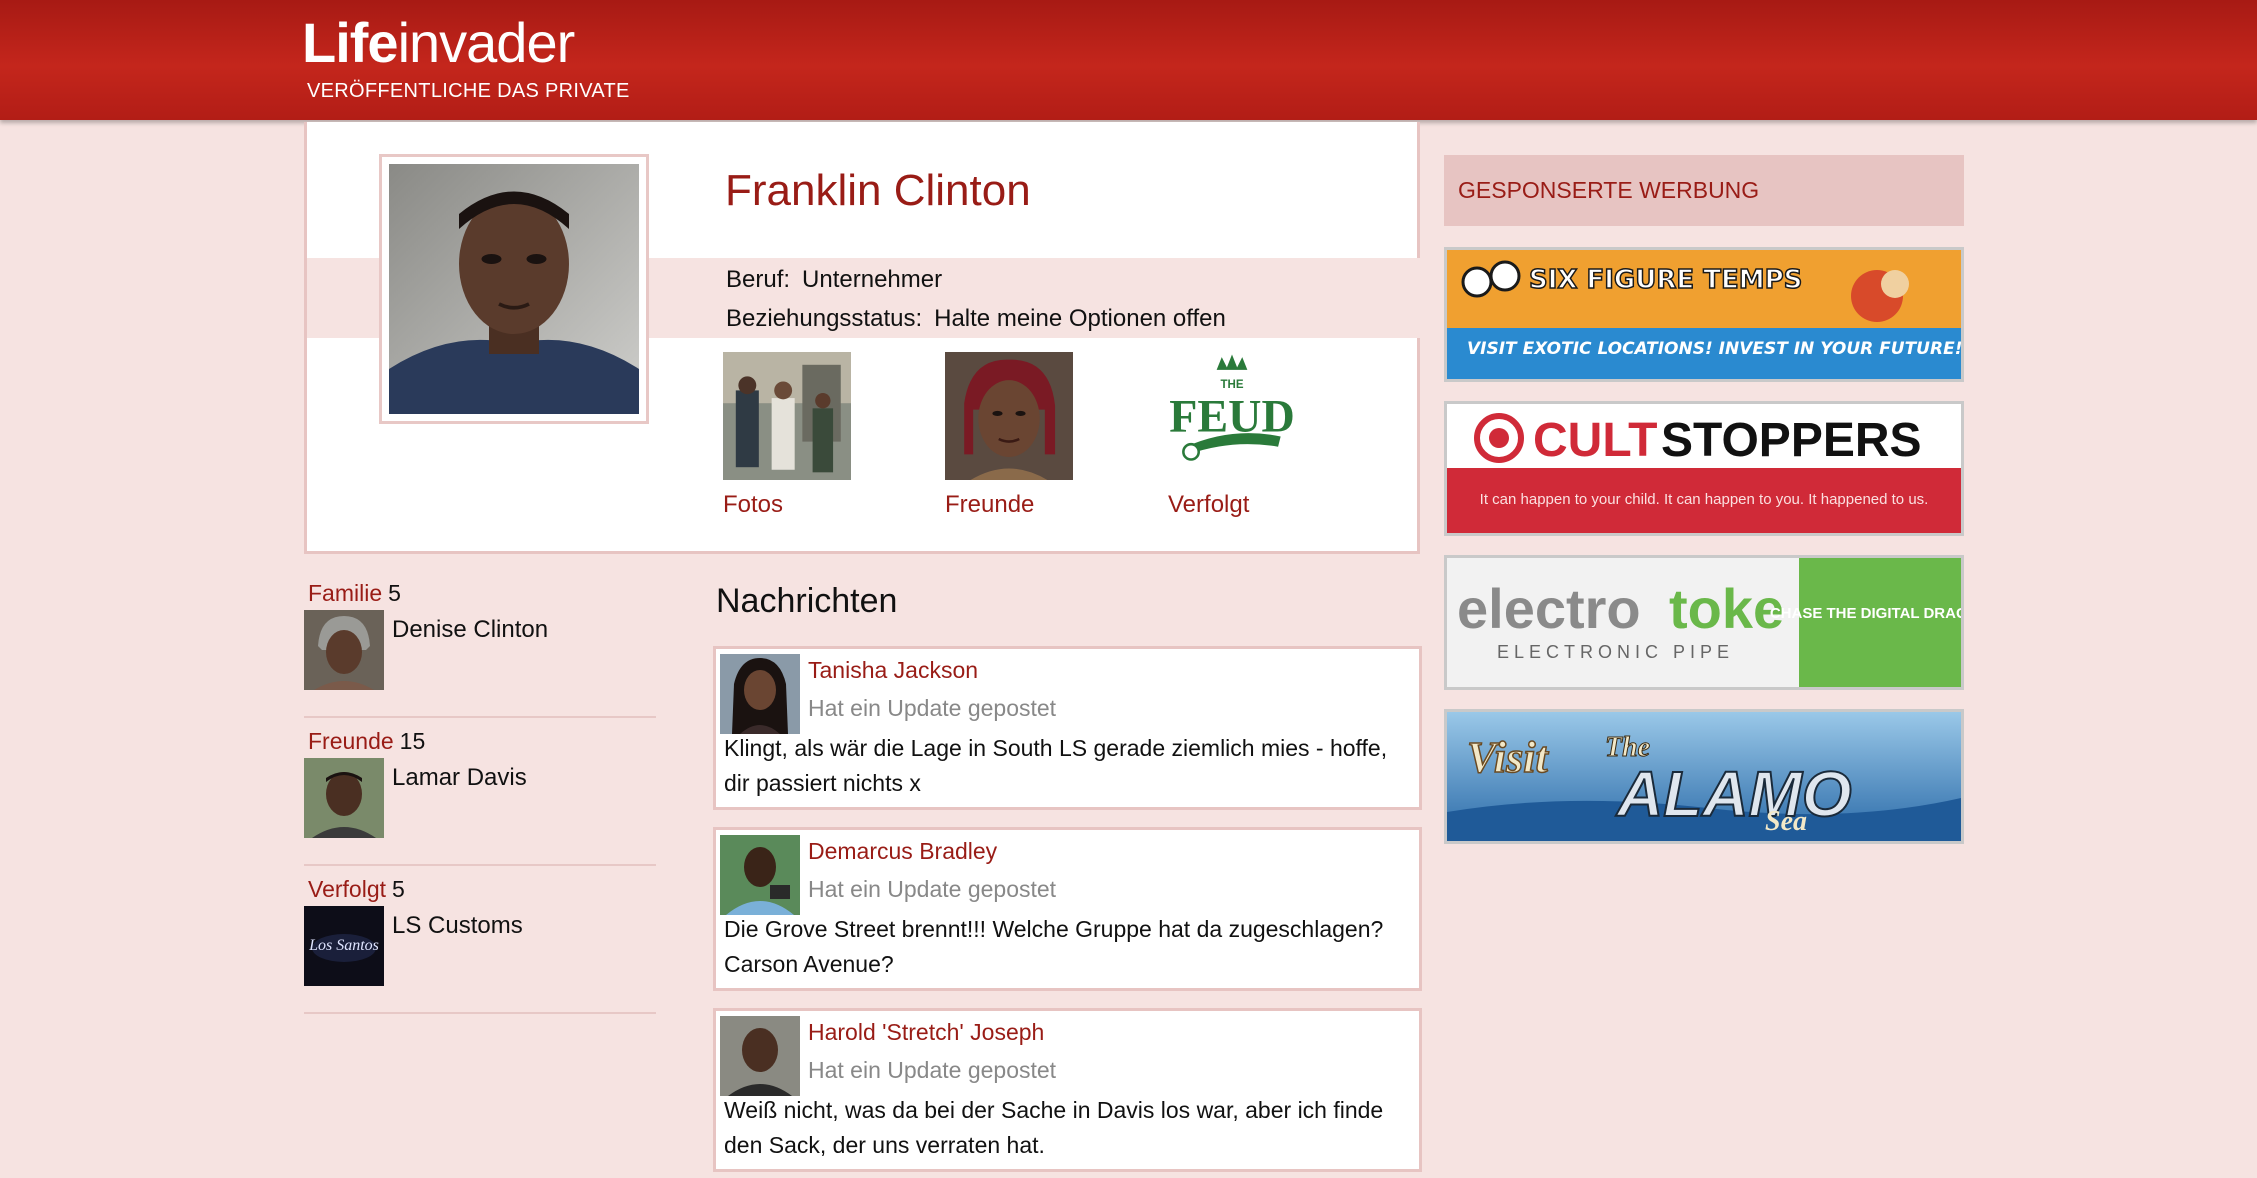 This screenshot has width=2257, height=1178. I want to click on alamo-sea-banner: Visit The ALAMO Sea, so click(1704, 776).